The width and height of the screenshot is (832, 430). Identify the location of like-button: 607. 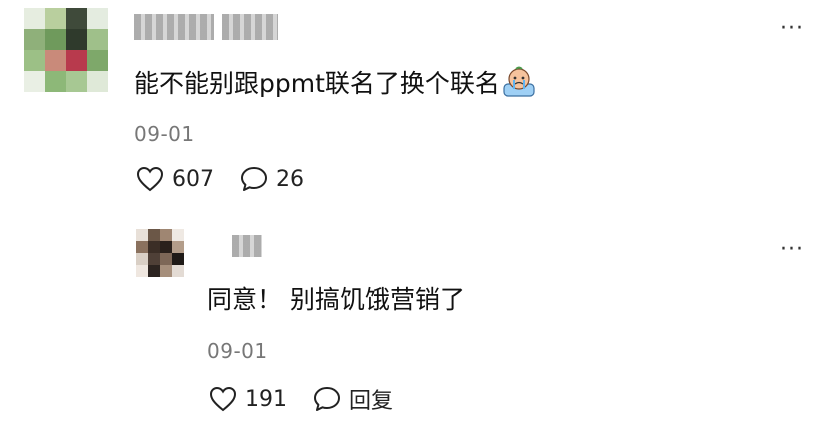
(175, 179).